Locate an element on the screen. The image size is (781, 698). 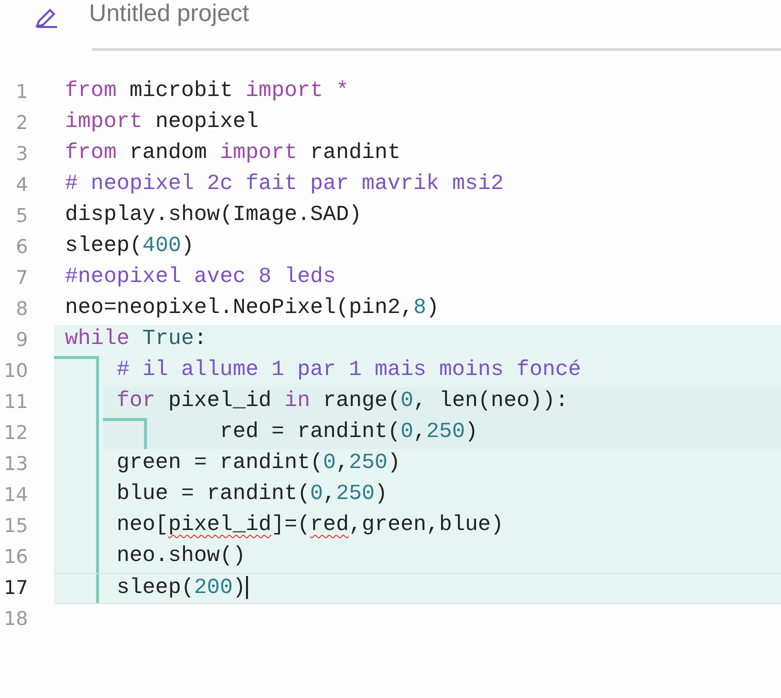
line-number: 14 is located at coordinates (15, 495).